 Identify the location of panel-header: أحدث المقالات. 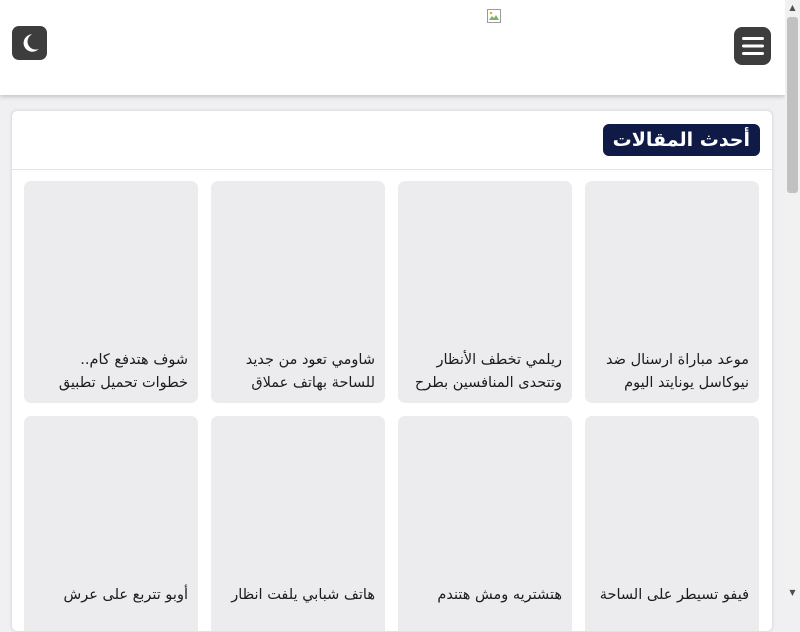
(392, 140).